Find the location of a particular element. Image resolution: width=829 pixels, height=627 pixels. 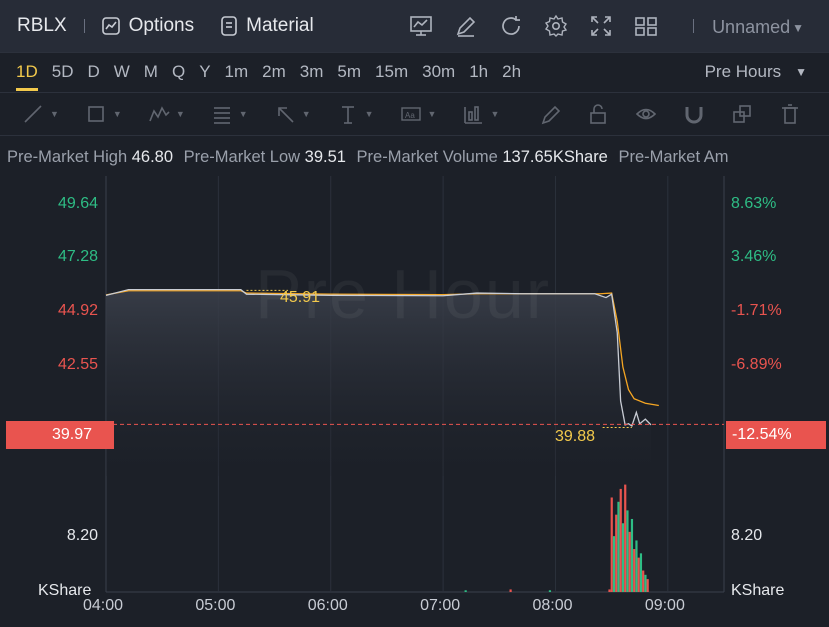

magnet-icon is located at coordinates (694, 115).